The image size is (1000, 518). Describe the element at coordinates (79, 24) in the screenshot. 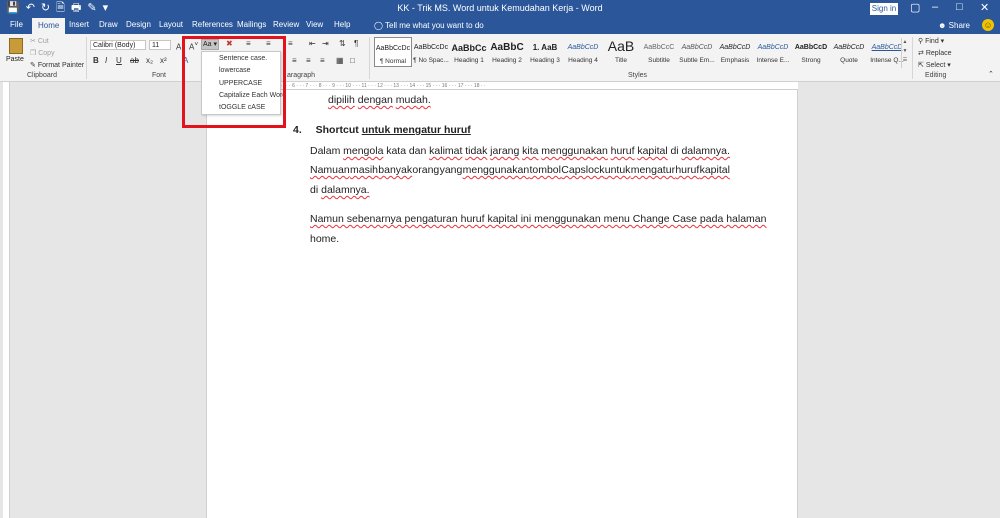

I see `tab-insert: Insert` at that location.